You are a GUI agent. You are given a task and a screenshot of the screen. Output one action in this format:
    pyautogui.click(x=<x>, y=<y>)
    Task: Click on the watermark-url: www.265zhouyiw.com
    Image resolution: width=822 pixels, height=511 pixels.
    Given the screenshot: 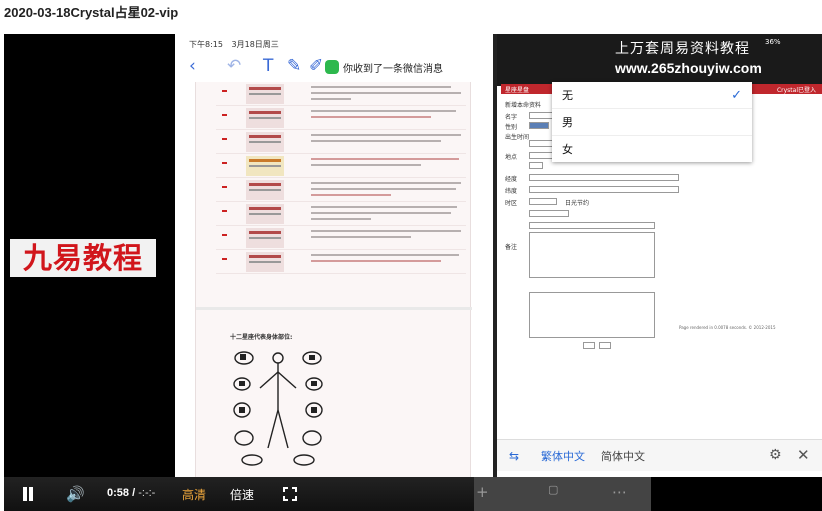 What is the action you would take?
    pyautogui.click(x=688, y=68)
    